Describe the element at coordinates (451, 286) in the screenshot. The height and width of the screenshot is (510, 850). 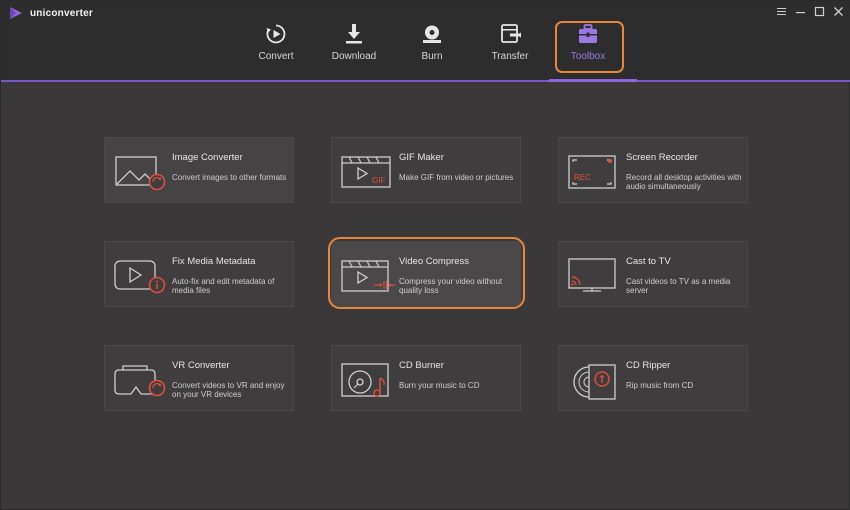
I see `tool-description: Compress your video without quality loss` at that location.